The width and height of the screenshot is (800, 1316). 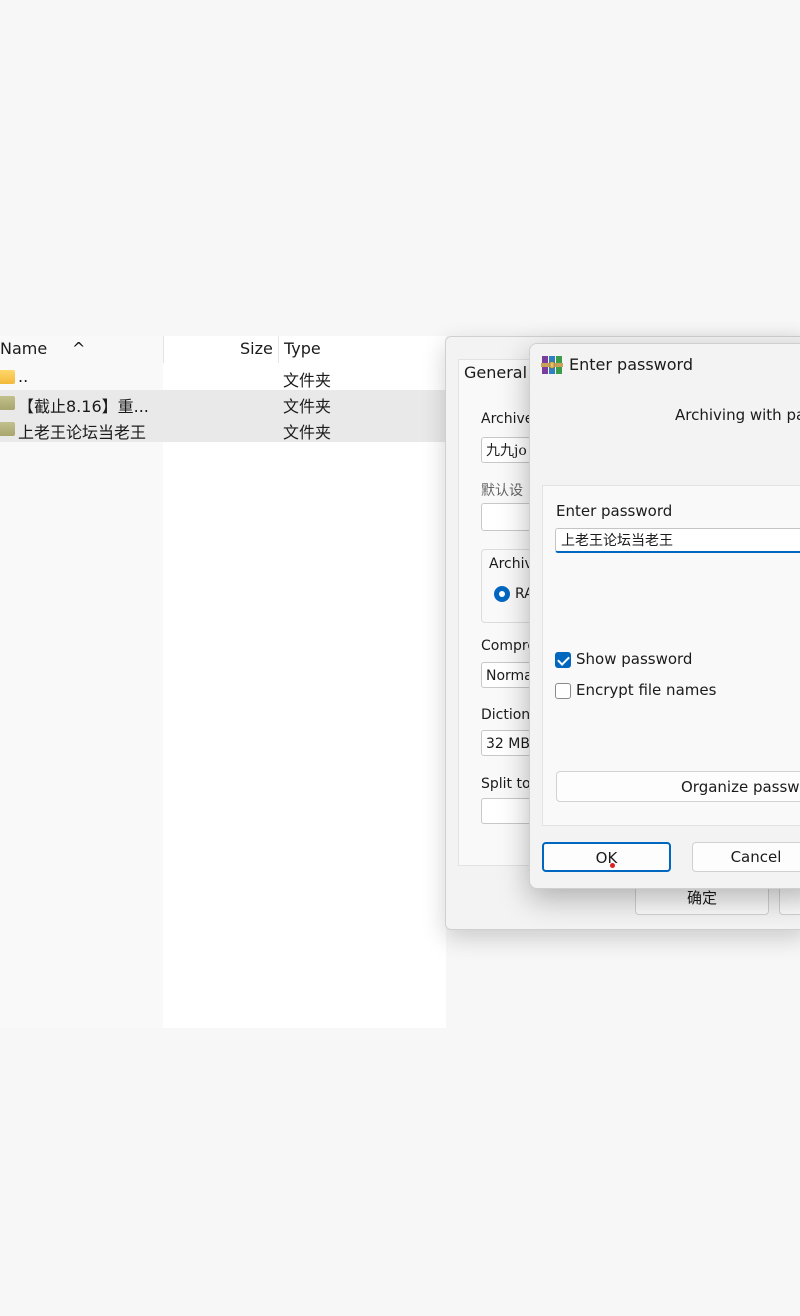 I want to click on column-header-type: Type, so click(x=302, y=348).